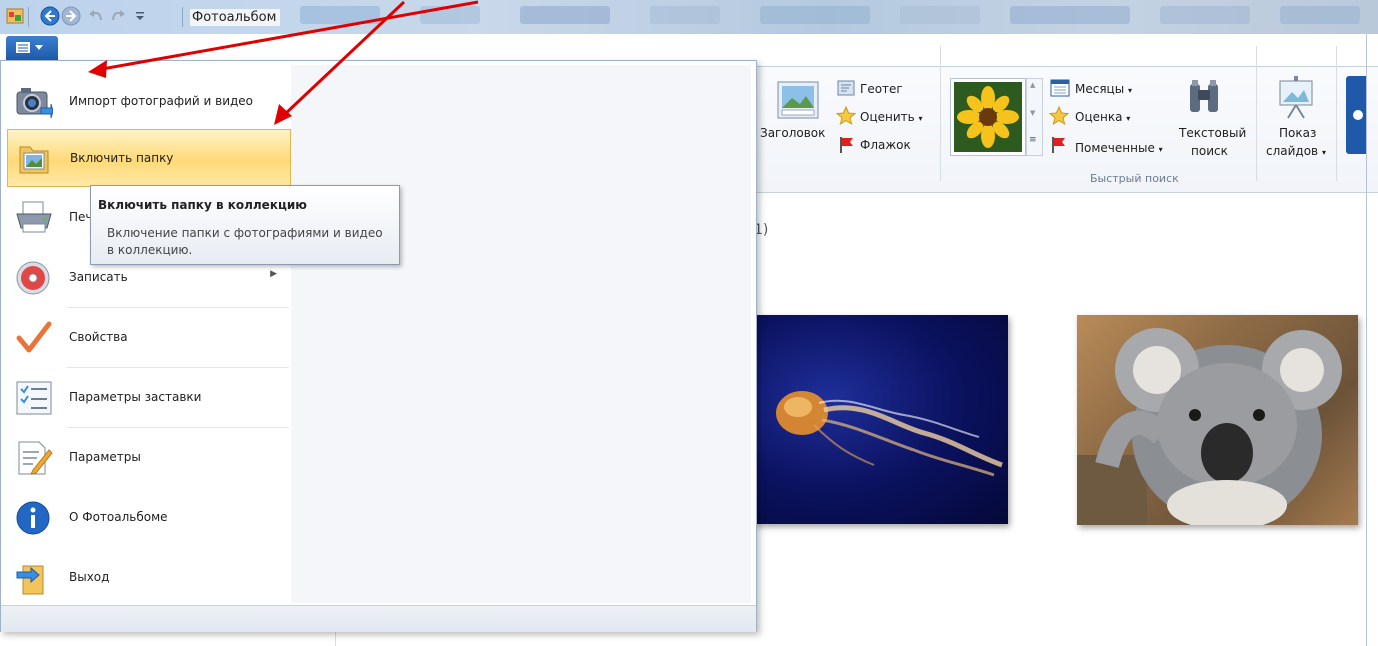 This screenshot has width=1378, height=646. What do you see at coordinates (34, 103) in the screenshot?
I see `camera-import-icon` at bounding box center [34, 103].